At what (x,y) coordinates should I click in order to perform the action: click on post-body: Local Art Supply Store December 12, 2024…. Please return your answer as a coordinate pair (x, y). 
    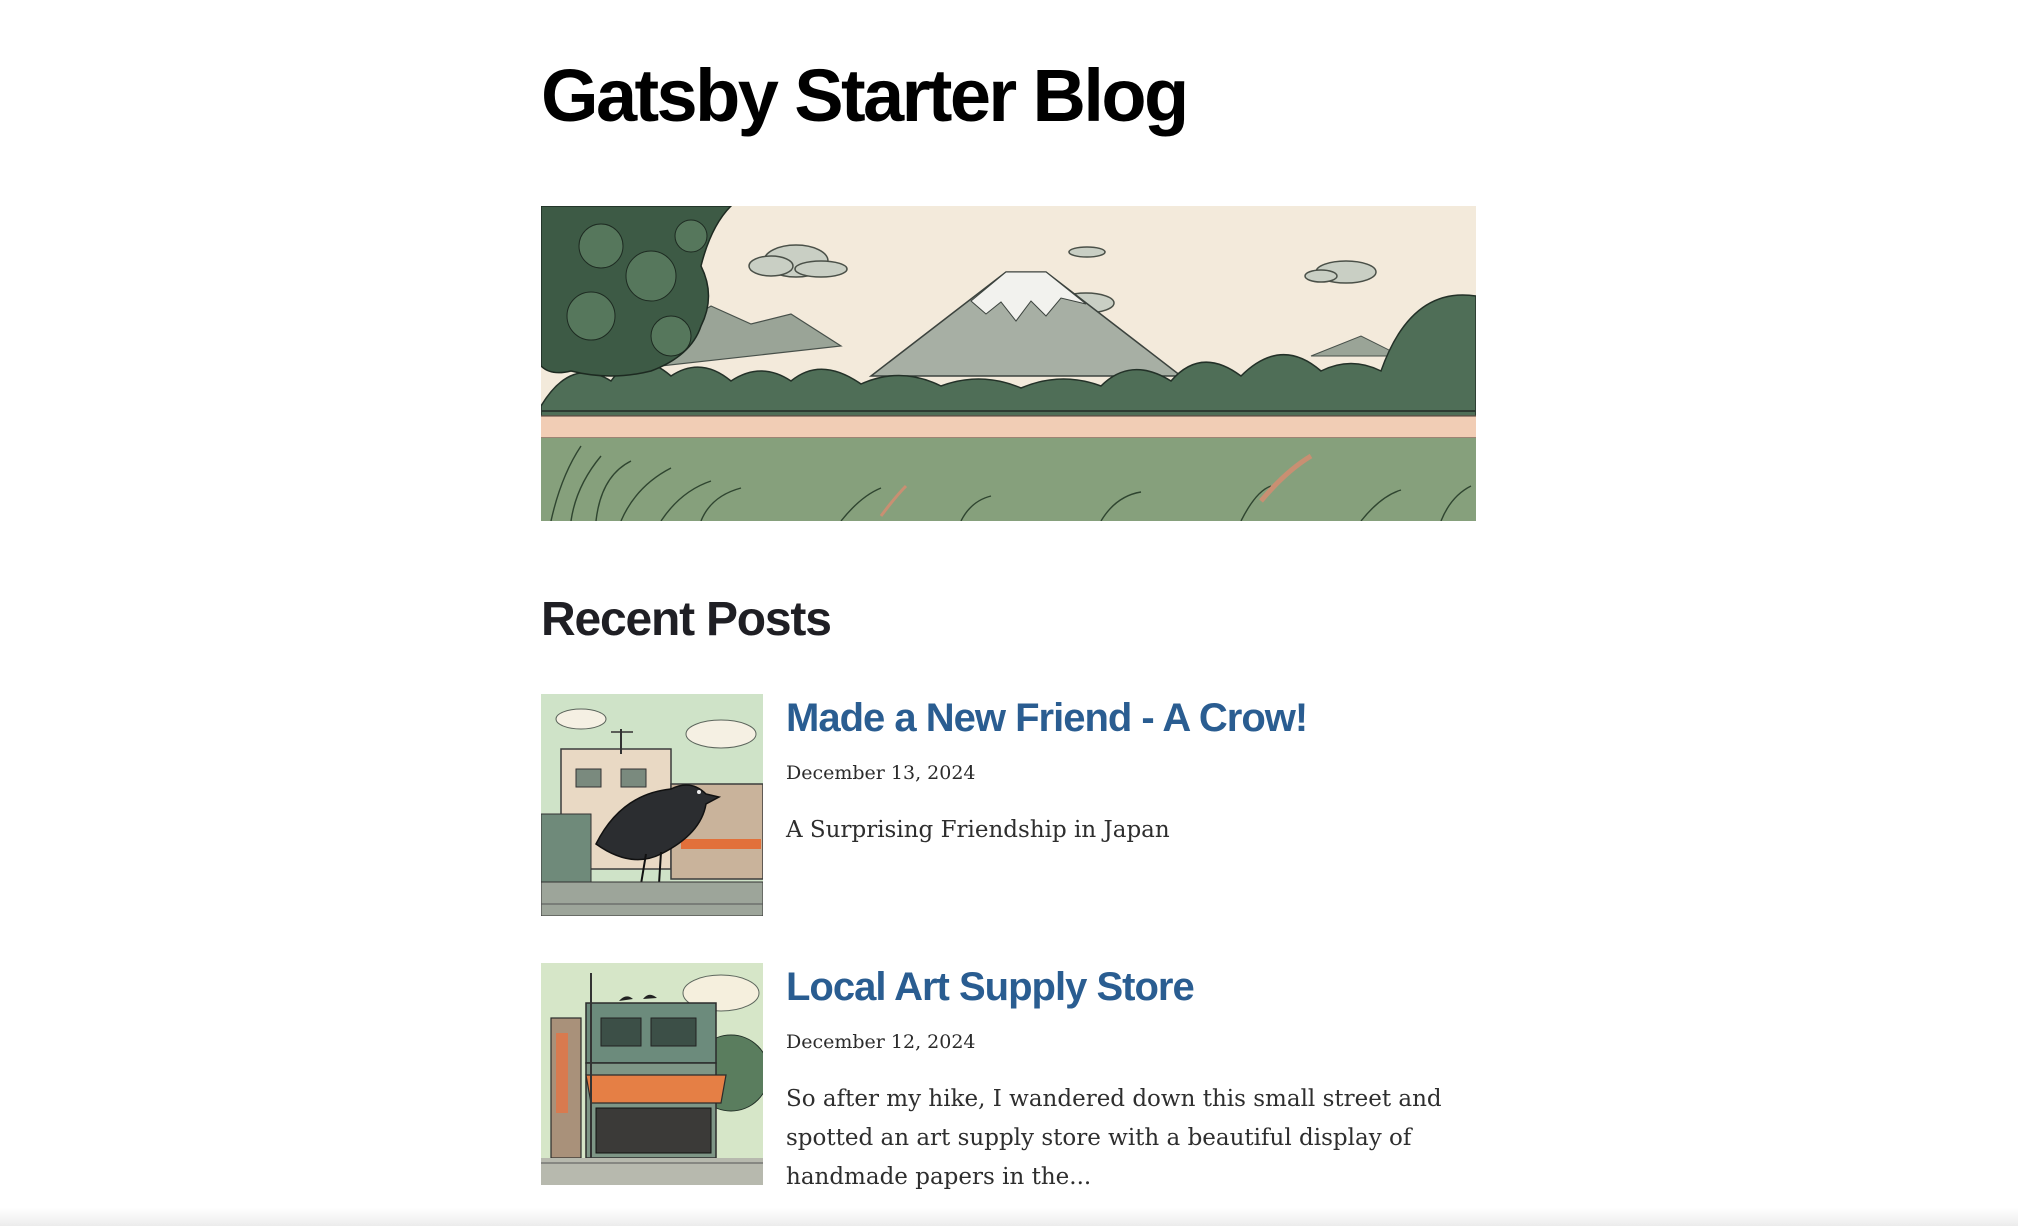
    Looking at the image, I should click on (1131, 1080).